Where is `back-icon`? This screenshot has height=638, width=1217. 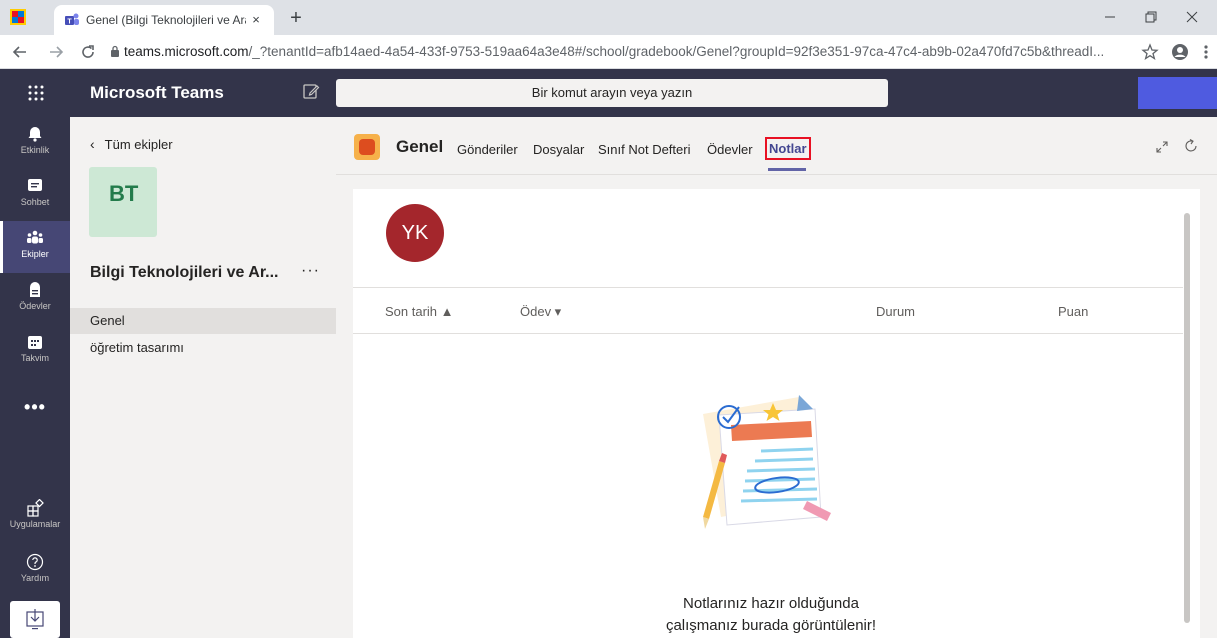 back-icon is located at coordinates (20, 52).